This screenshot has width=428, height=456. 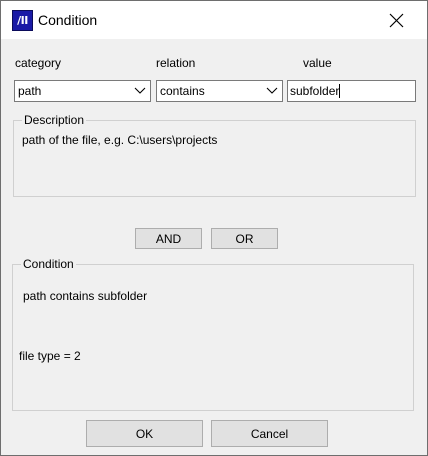 What do you see at coordinates (214, 20) in the screenshot?
I see `title-bar: /II Condition` at bounding box center [214, 20].